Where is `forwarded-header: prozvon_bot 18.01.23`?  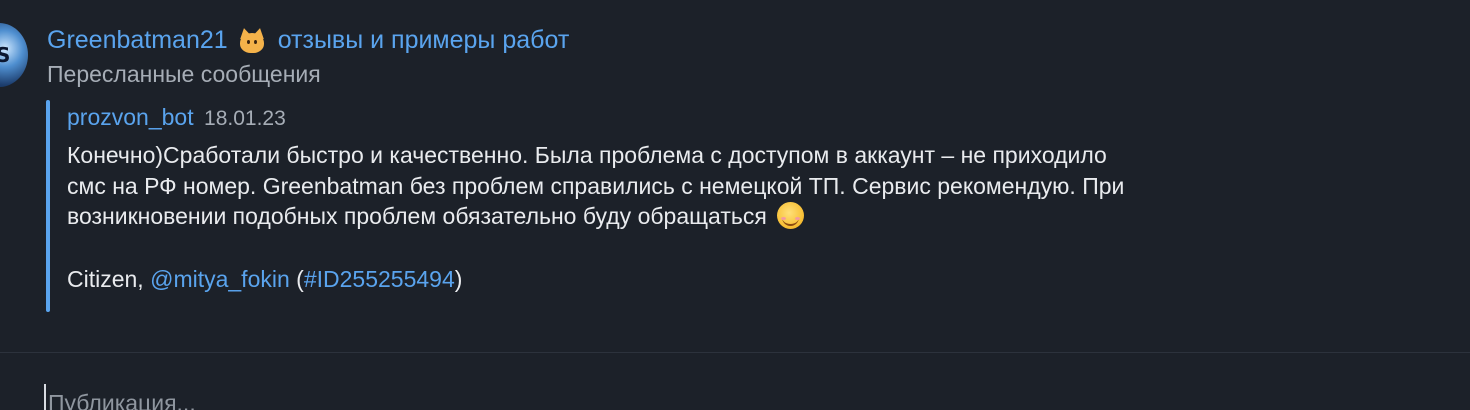 forwarded-header: prozvon_bot 18.01.23 is located at coordinates (176, 117).